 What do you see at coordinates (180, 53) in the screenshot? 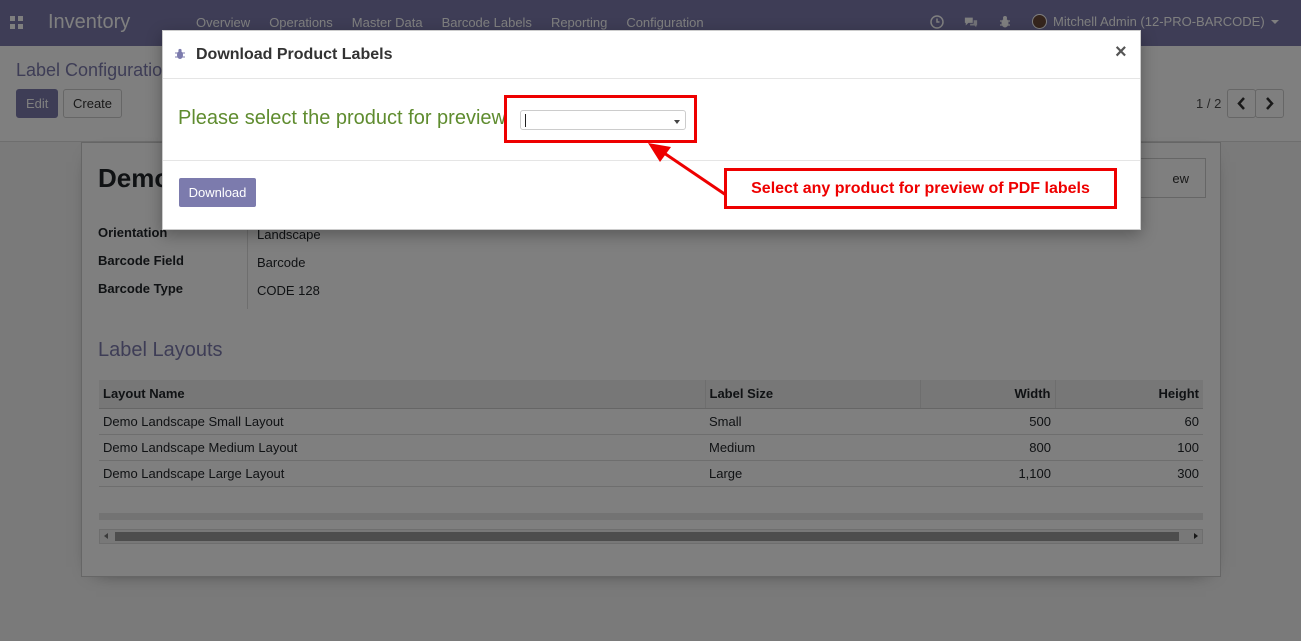
I see `bug-icon` at bounding box center [180, 53].